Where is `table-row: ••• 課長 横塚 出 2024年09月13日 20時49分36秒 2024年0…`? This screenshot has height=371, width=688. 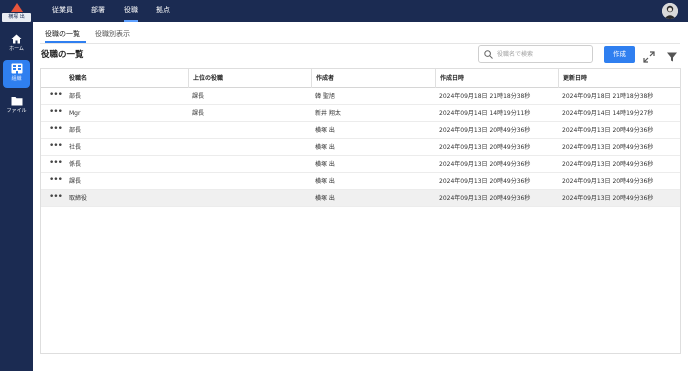
table-row: ••• 課長 横塚 出 2024年09月13日 20時49分36秒 2024年0… is located at coordinates (360, 181).